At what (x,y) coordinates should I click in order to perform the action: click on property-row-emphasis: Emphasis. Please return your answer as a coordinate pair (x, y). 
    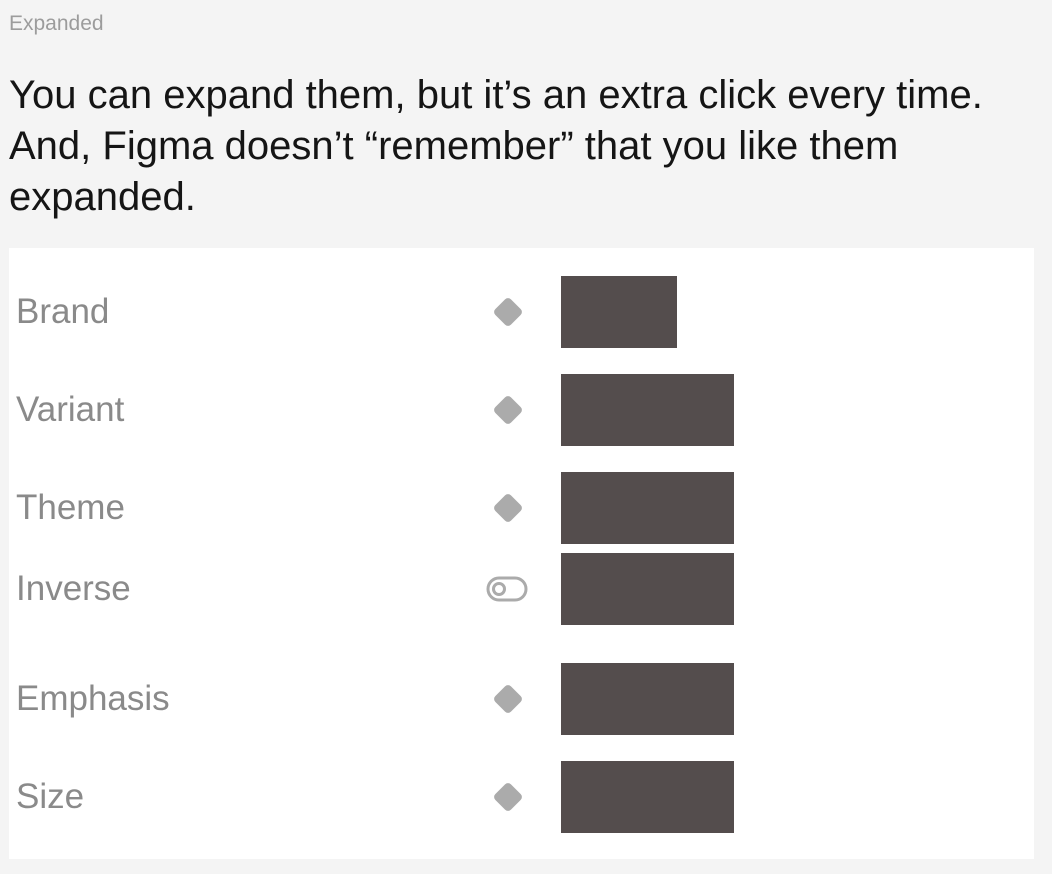
    Looking at the image, I should click on (521, 699).